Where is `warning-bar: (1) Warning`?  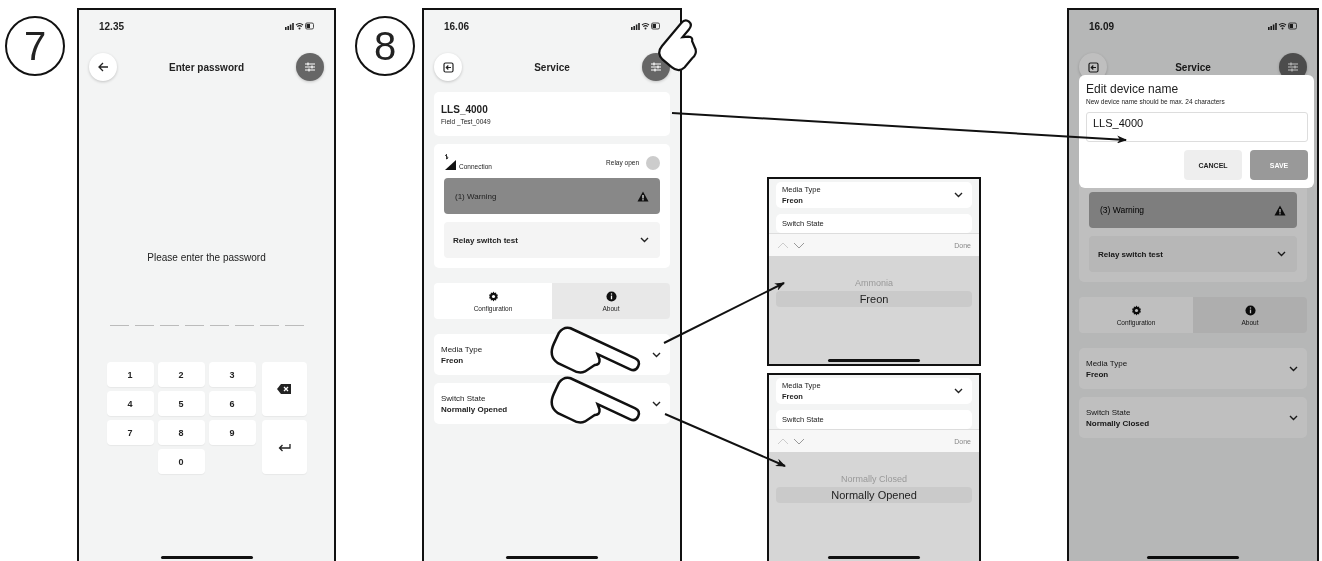 warning-bar: (1) Warning is located at coordinates (552, 196).